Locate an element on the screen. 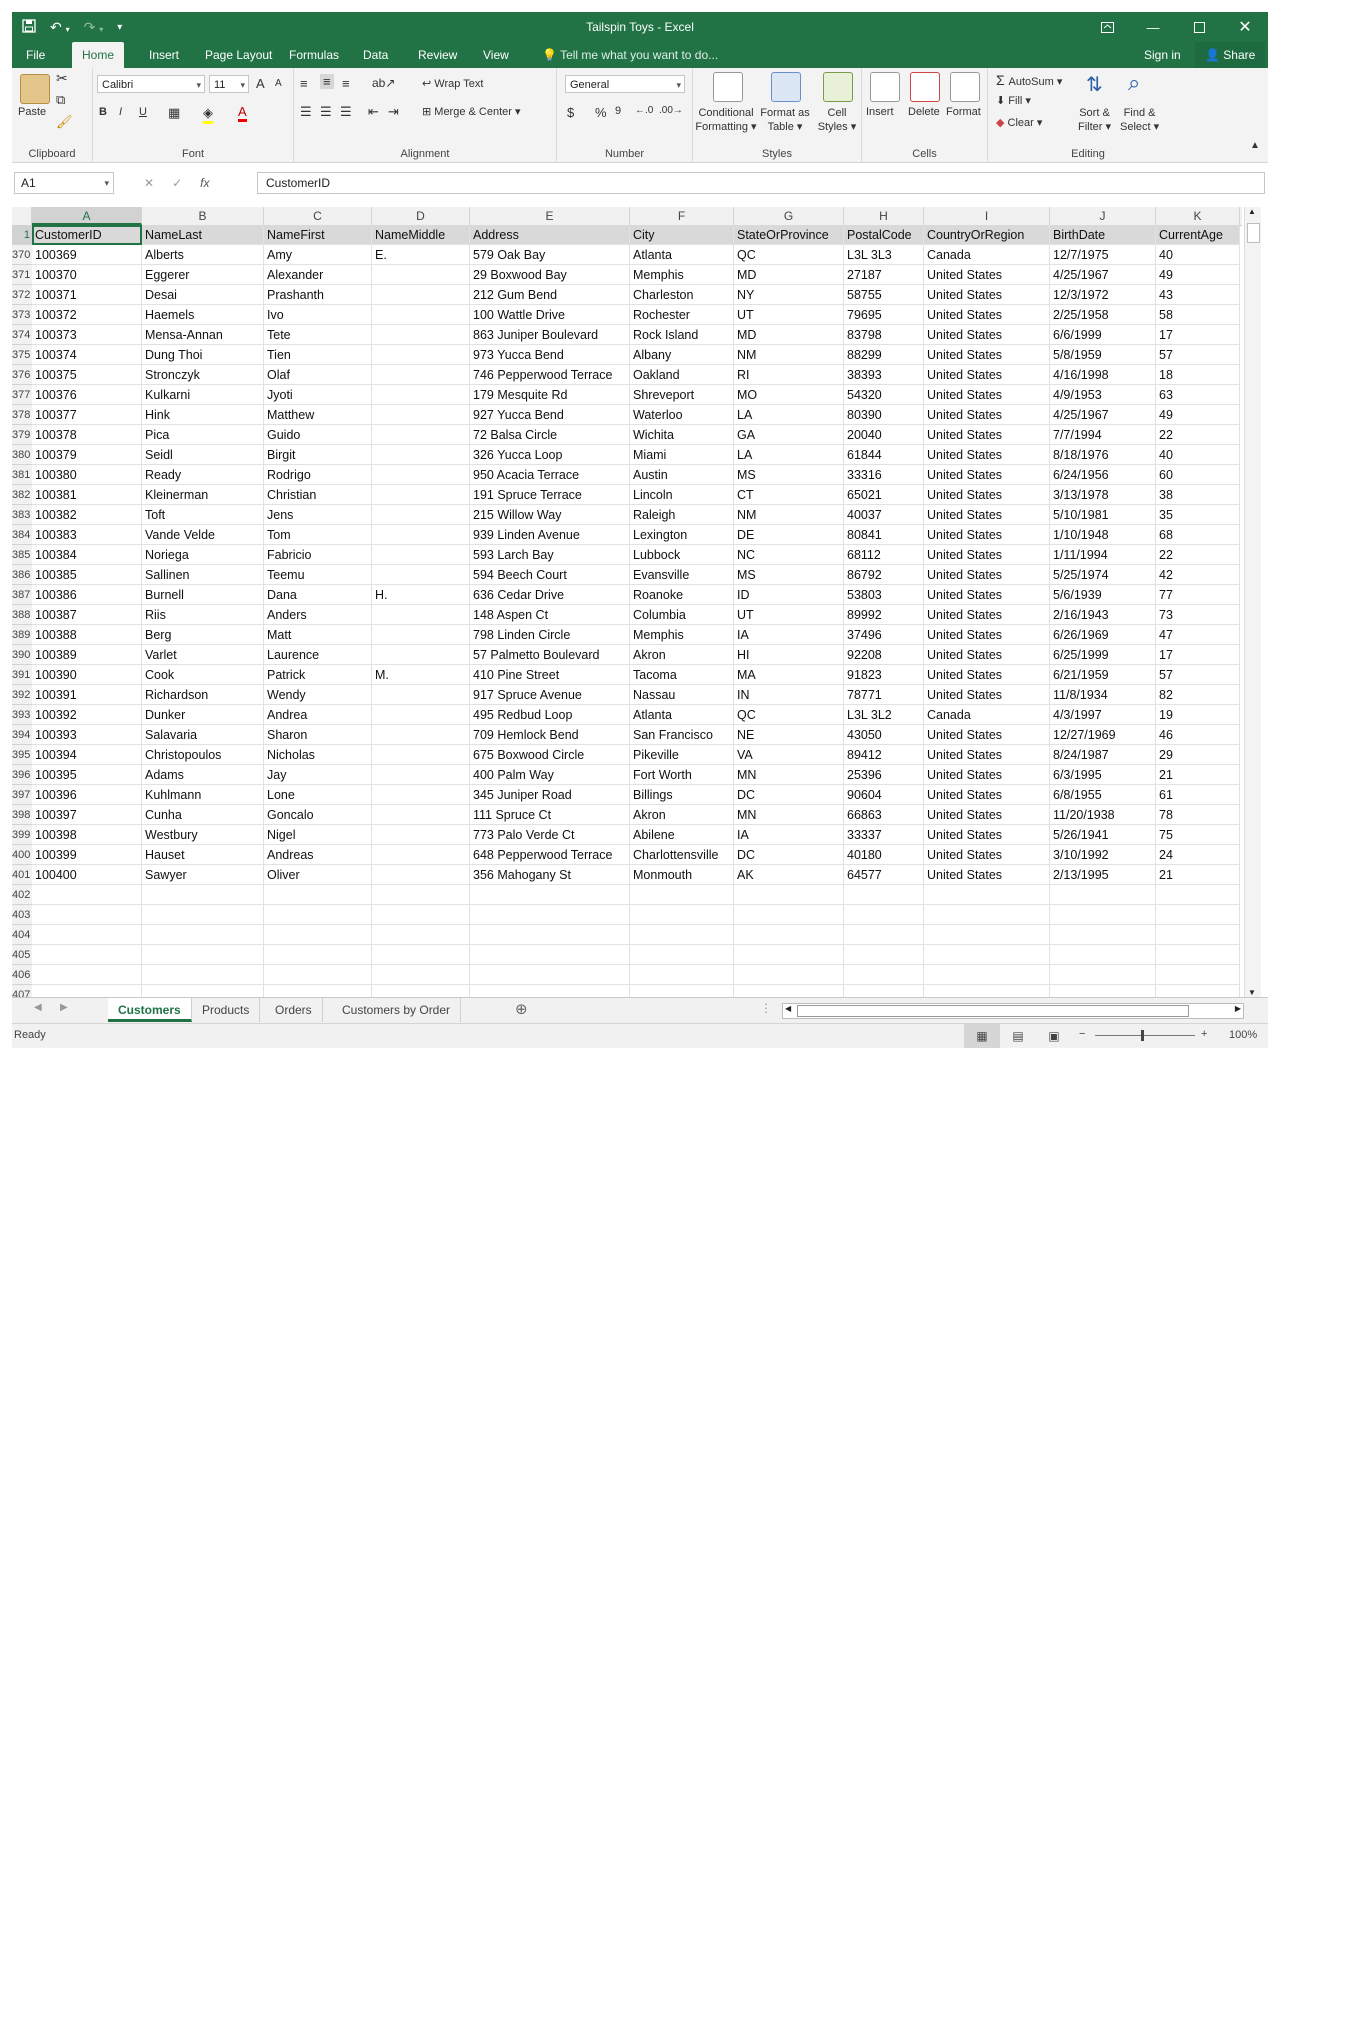  cell: 83798 is located at coordinates (884, 335).